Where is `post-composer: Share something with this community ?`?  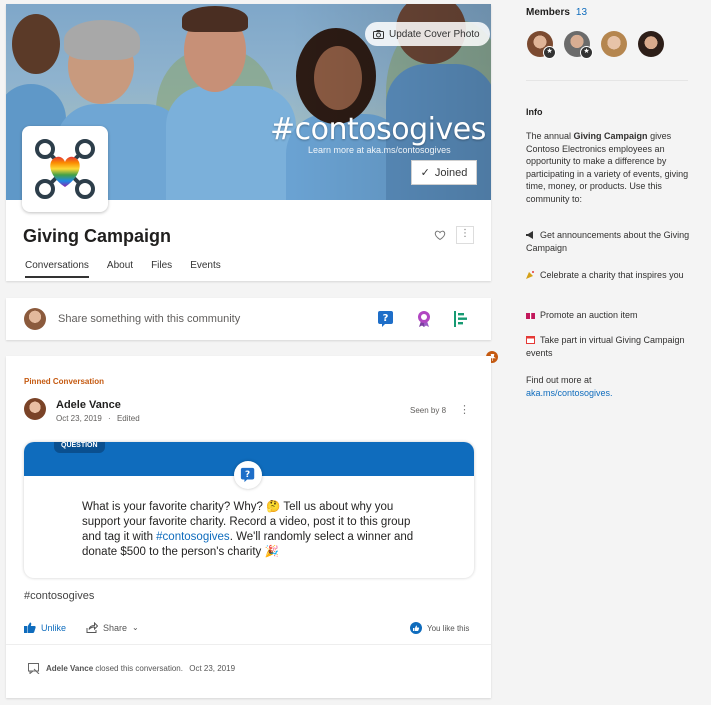 post-composer: Share something with this community ? is located at coordinates (248, 319).